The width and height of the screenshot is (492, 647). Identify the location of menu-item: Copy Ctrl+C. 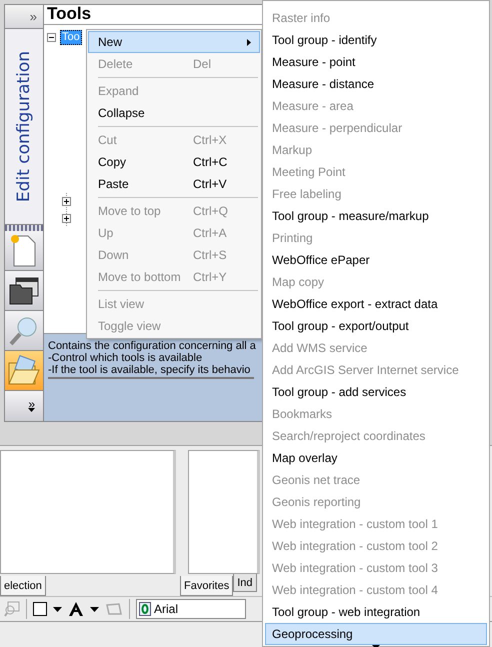
(174, 162).